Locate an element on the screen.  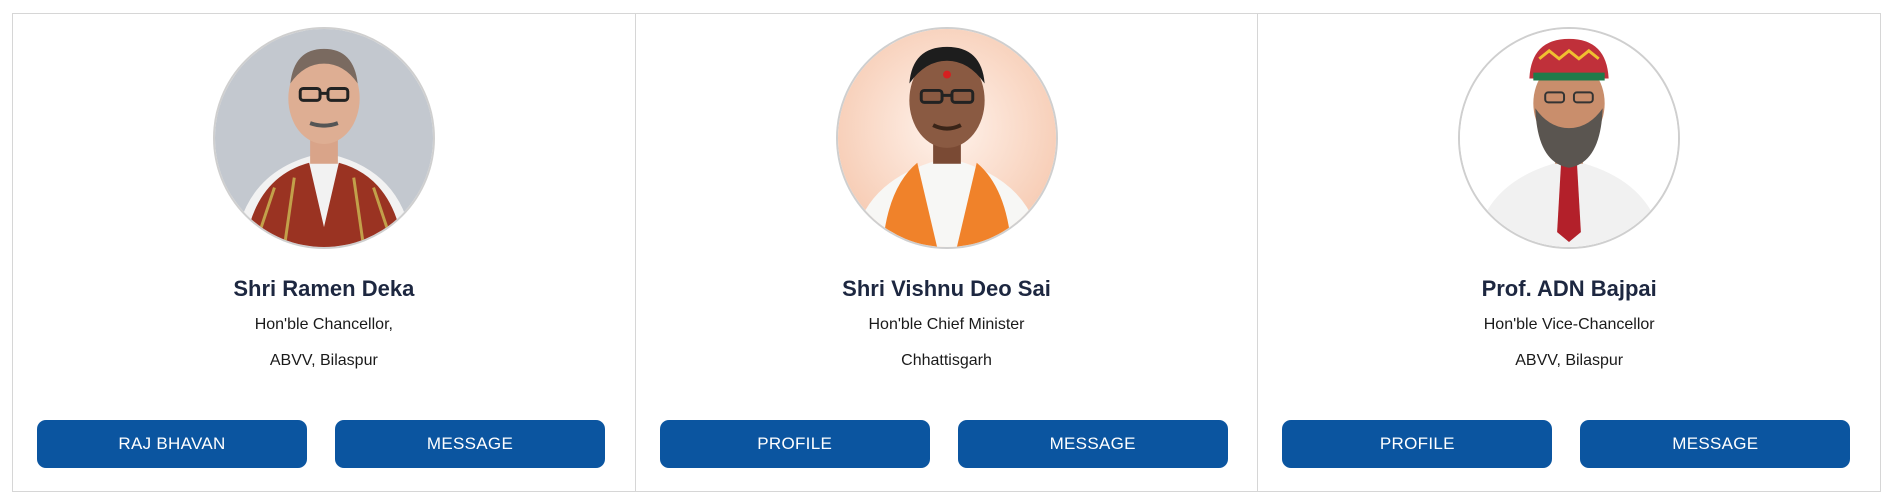
leader-designation: Hon'ble Chancellor, is located at coordinates (323, 324).